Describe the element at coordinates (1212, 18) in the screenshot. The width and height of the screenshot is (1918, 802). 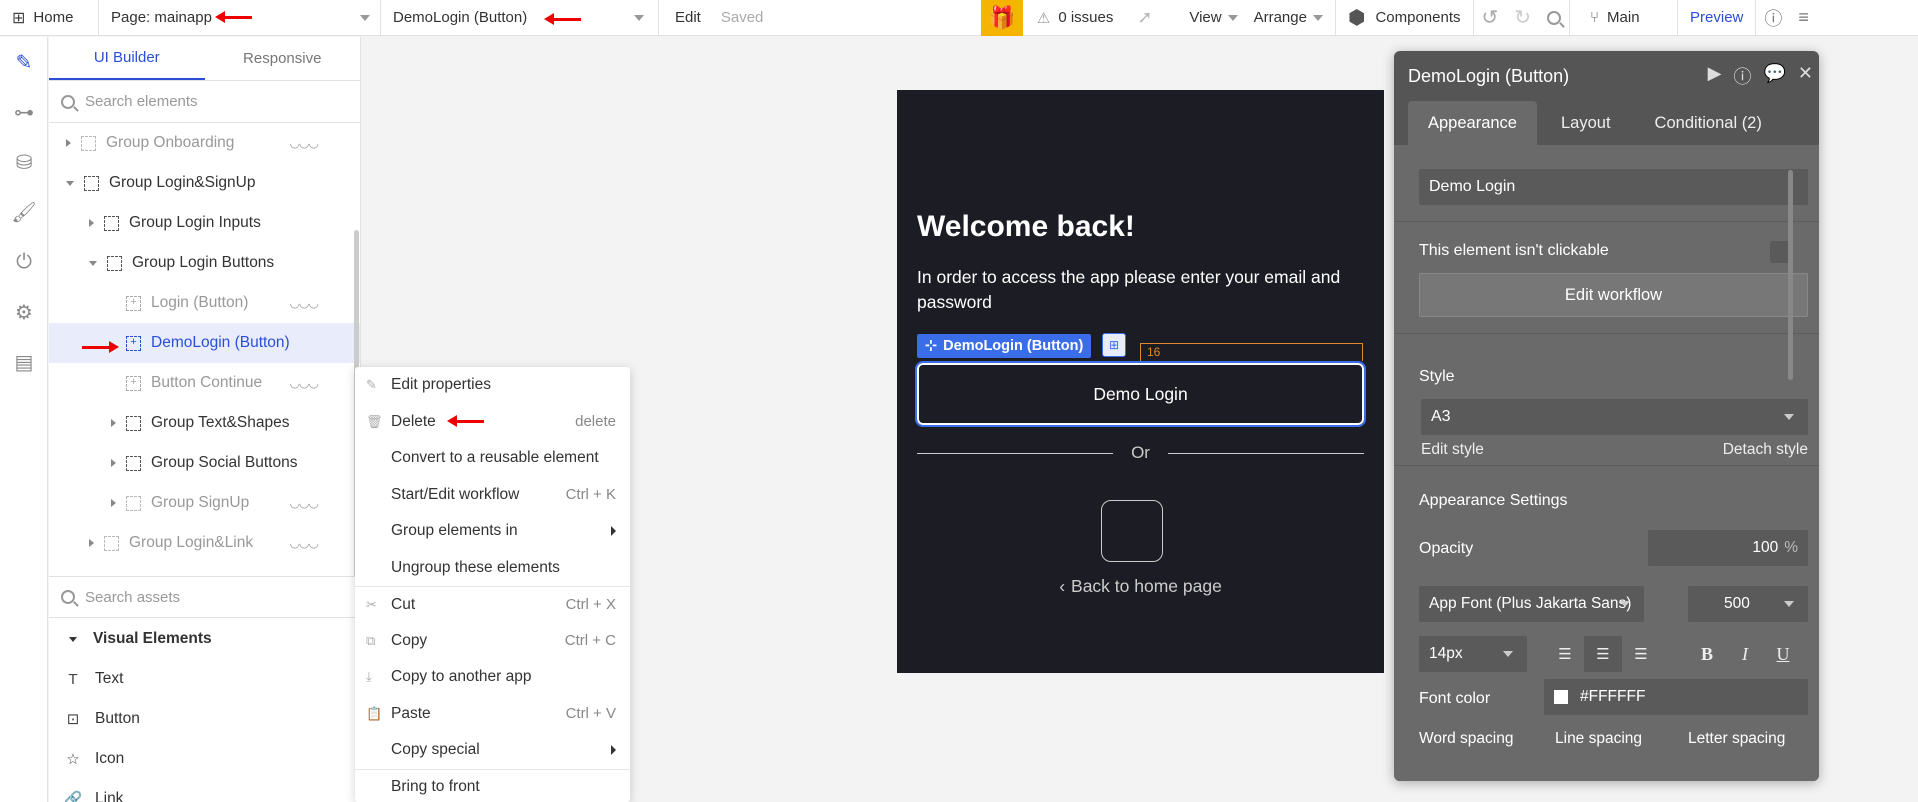
I see `view-menu: View` at that location.